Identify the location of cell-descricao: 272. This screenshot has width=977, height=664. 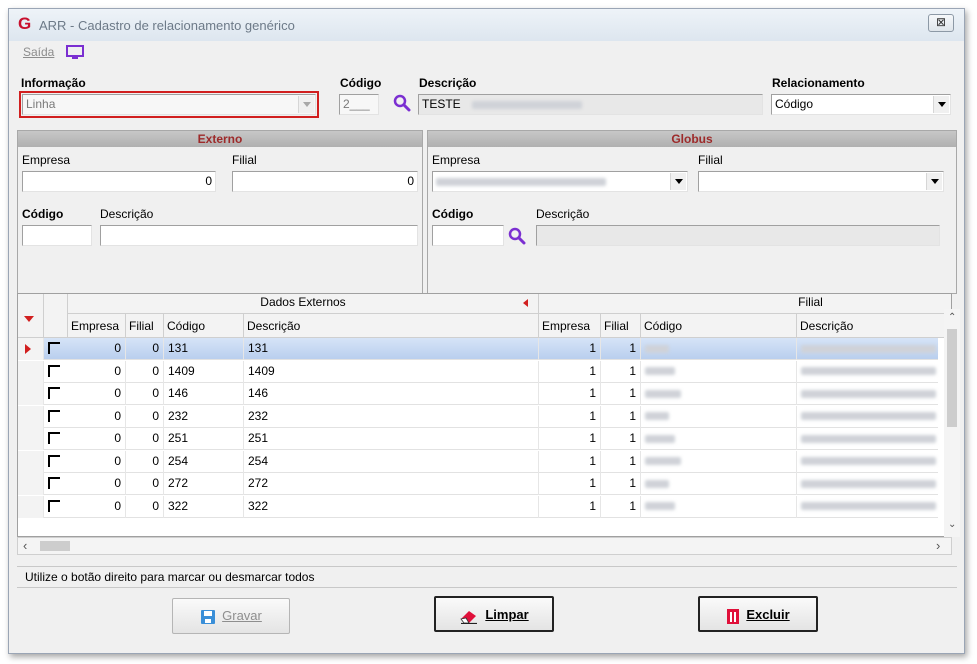
(391, 484).